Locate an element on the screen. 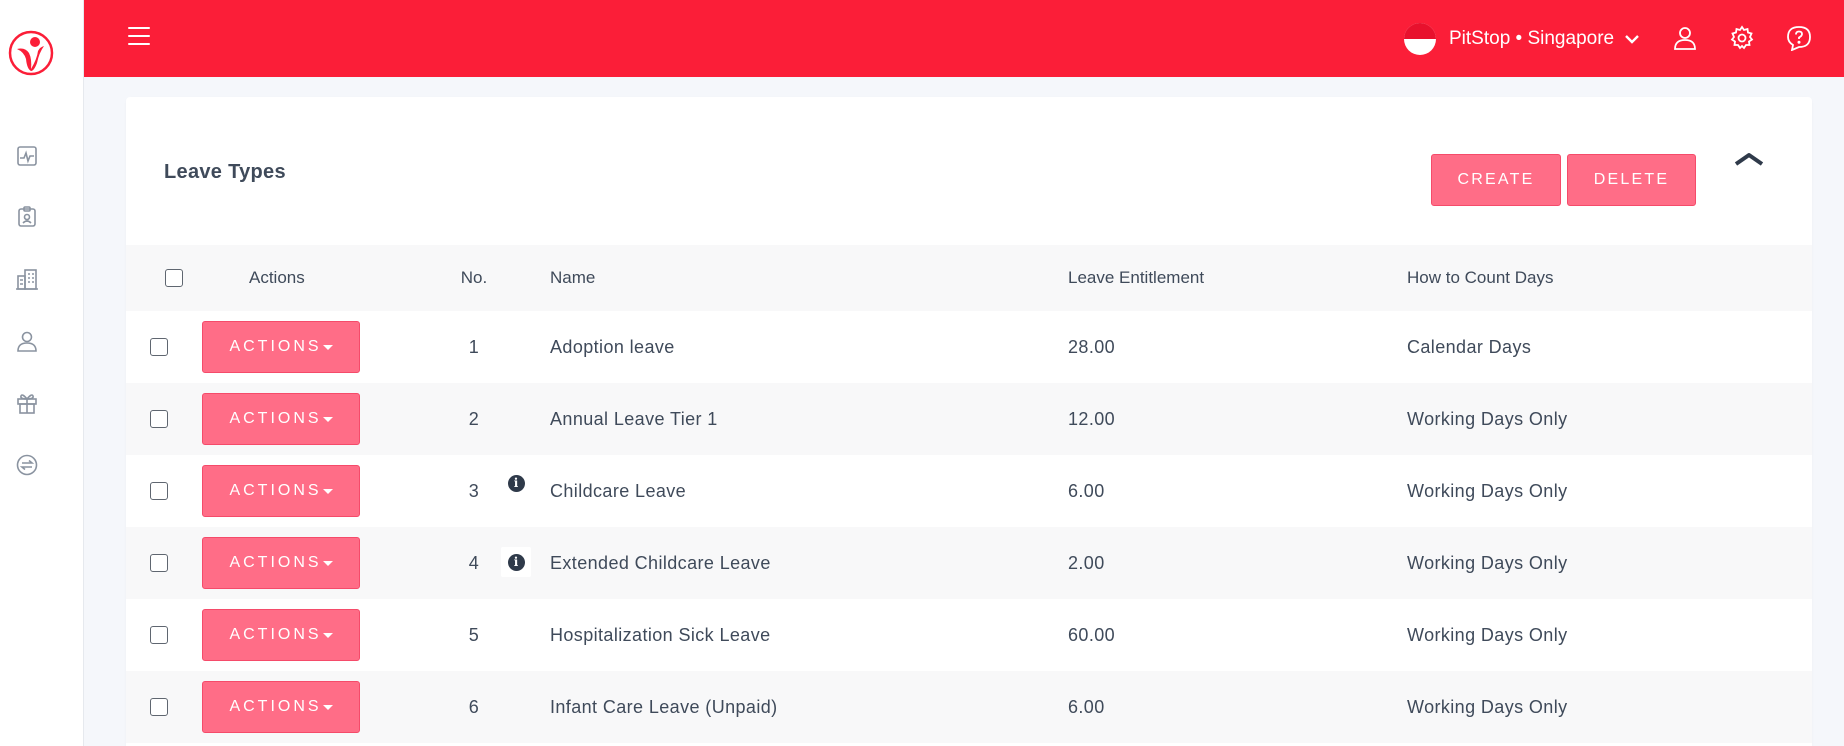 The width and height of the screenshot is (1844, 746). header-leave-entitlement: Leave Entitlement is located at coordinates (1136, 277).